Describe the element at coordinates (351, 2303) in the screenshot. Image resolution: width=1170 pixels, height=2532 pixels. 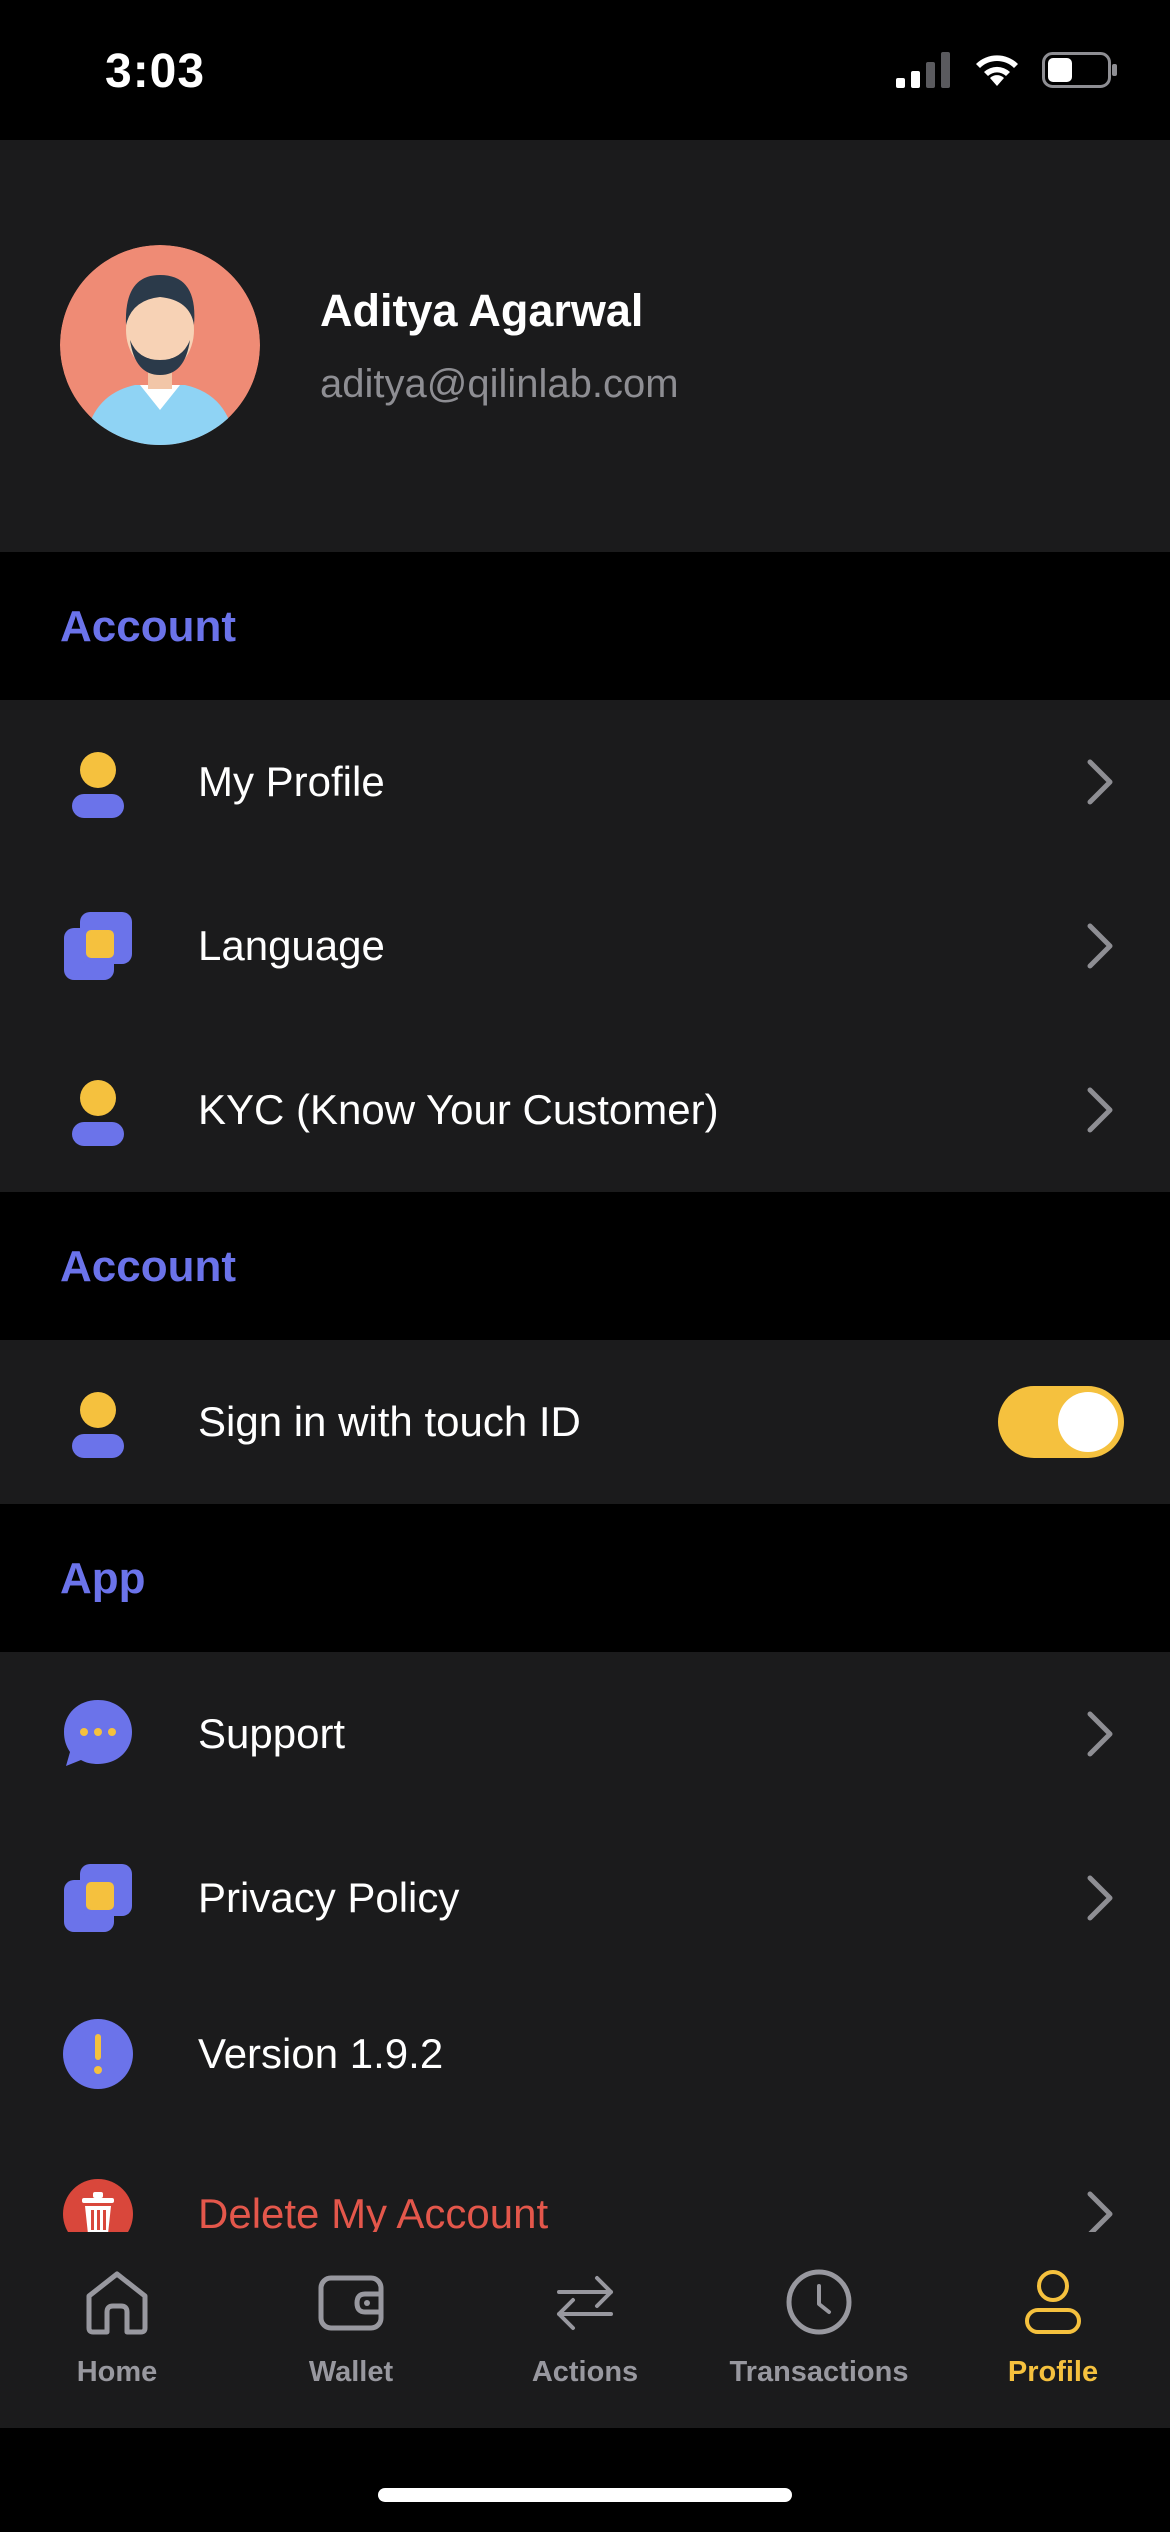
I see `wallet-icon` at that location.